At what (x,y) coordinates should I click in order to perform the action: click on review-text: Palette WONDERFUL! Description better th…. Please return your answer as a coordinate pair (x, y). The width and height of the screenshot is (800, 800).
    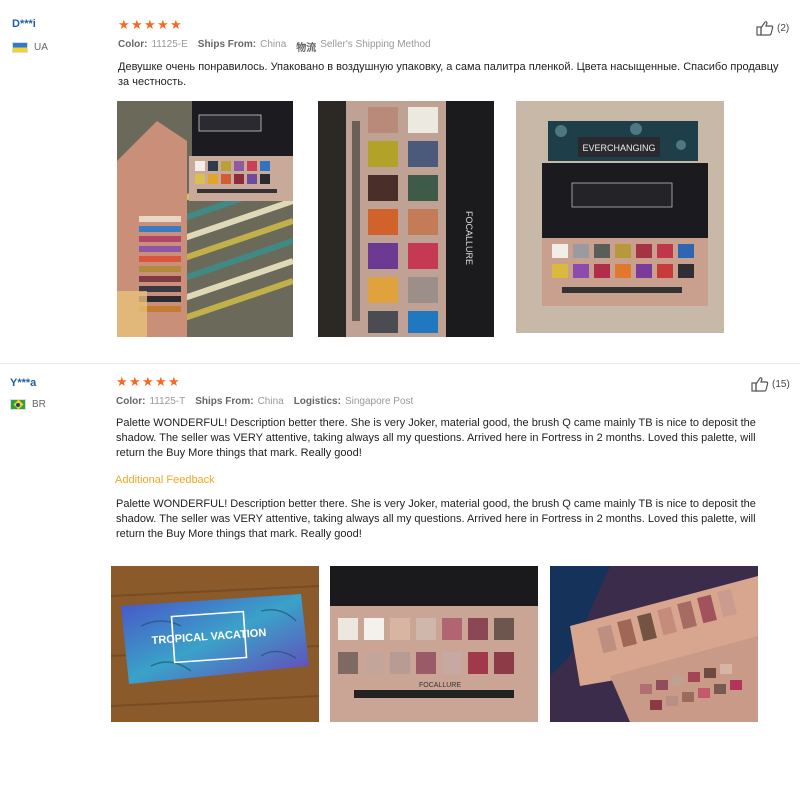
    Looking at the image, I should click on (436, 438).